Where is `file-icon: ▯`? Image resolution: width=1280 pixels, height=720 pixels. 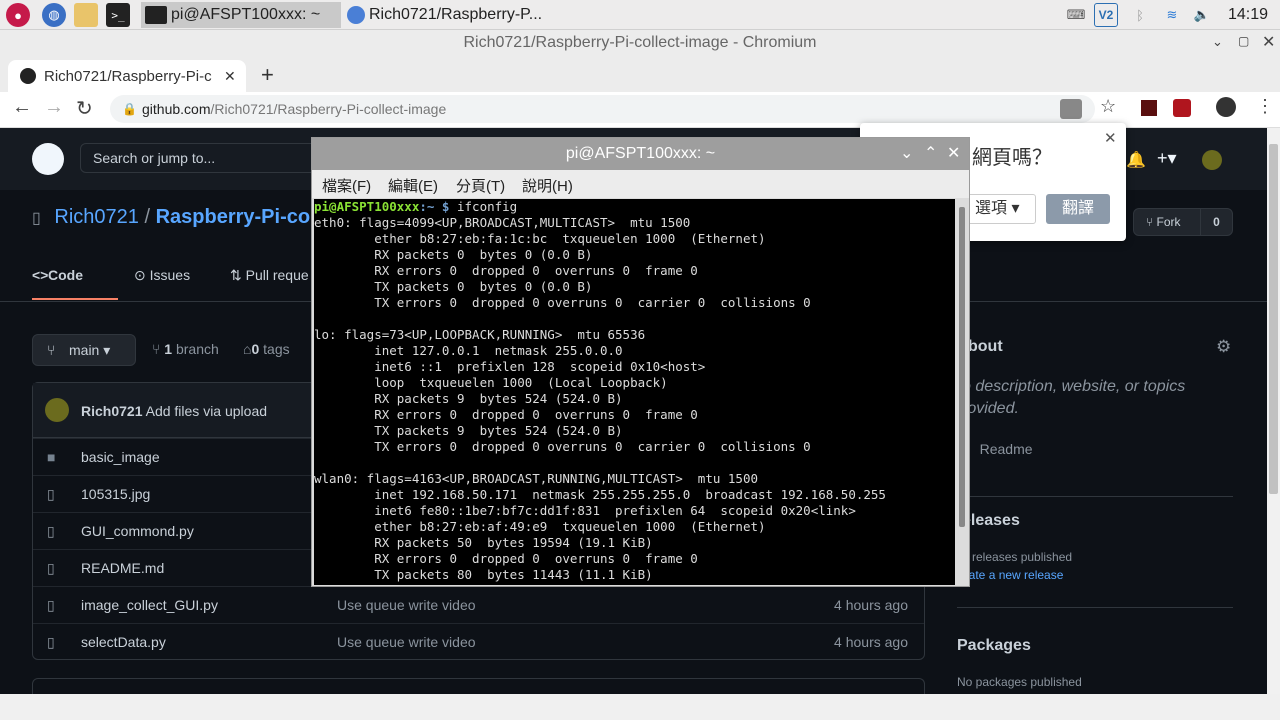
file-icon: ▯ is located at coordinates (51, 642).